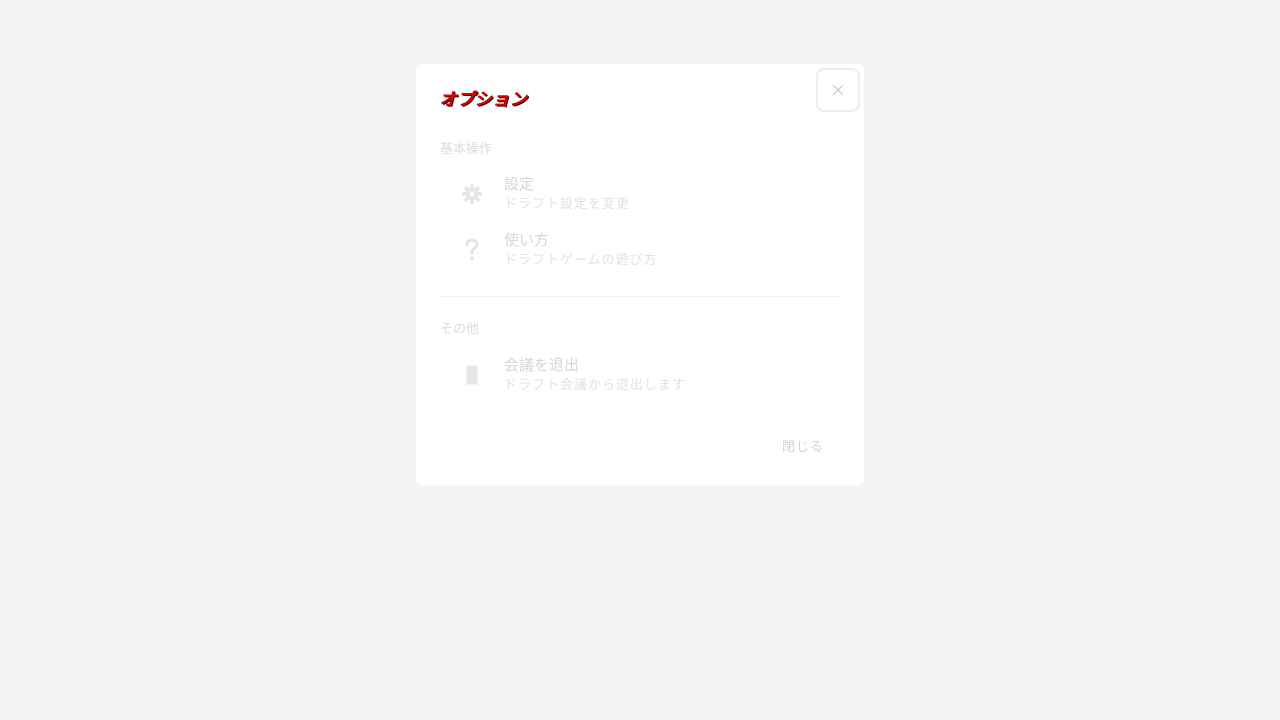 This screenshot has width=1280, height=720. I want to click on question-icon, so click(472, 250).